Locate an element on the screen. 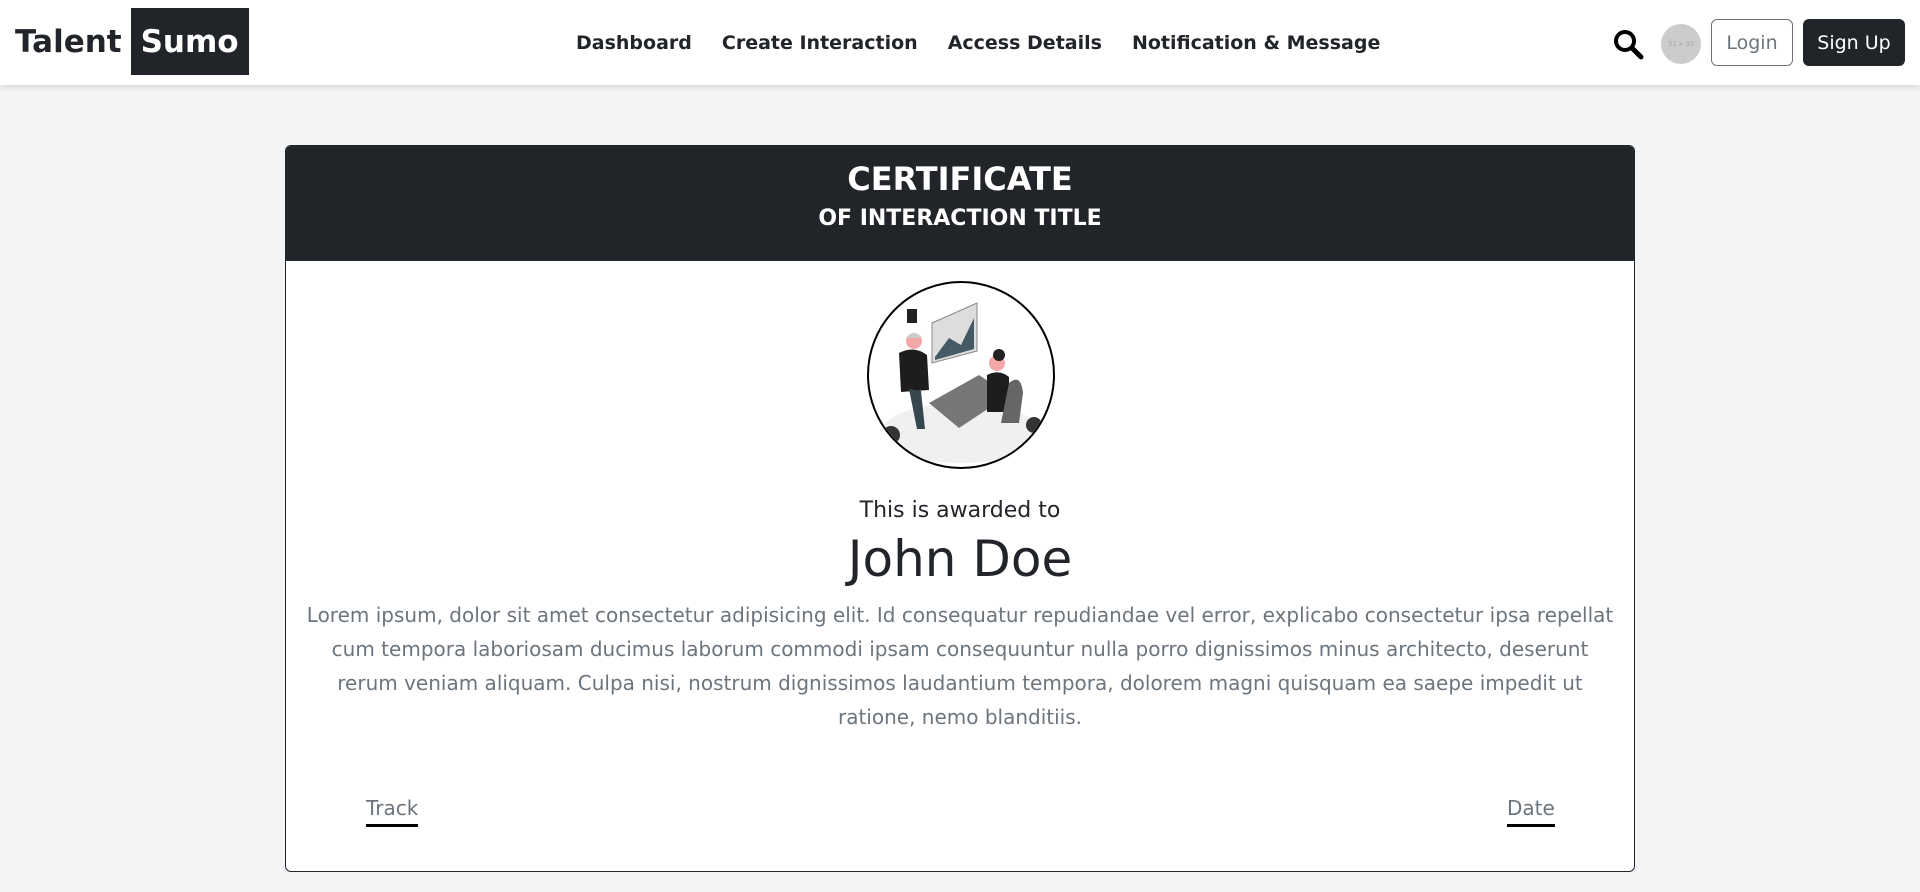  date-signature: Date is located at coordinates (1531, 811).